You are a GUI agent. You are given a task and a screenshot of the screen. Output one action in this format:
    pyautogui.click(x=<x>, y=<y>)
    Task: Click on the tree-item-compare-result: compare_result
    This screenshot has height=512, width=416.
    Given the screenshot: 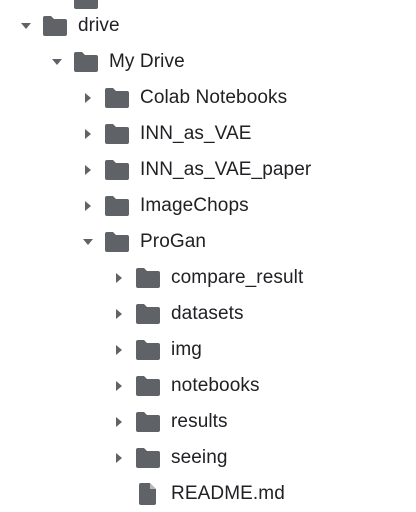 What is the action you would take?
    pyautogui.click(x=208, y=278)
    